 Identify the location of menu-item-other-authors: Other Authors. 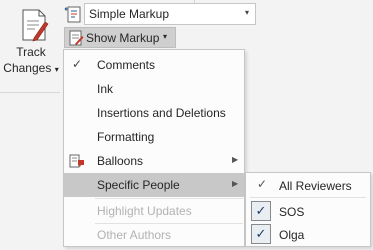
(154, 235).